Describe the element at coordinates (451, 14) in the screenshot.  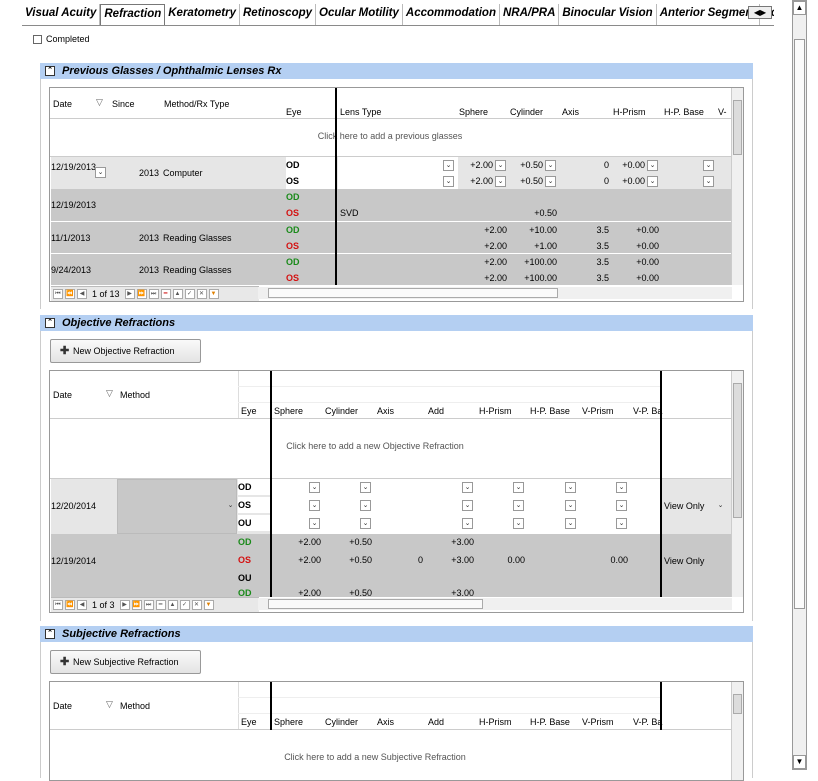
I see `tab-accommodation: Accommodation` at that location.